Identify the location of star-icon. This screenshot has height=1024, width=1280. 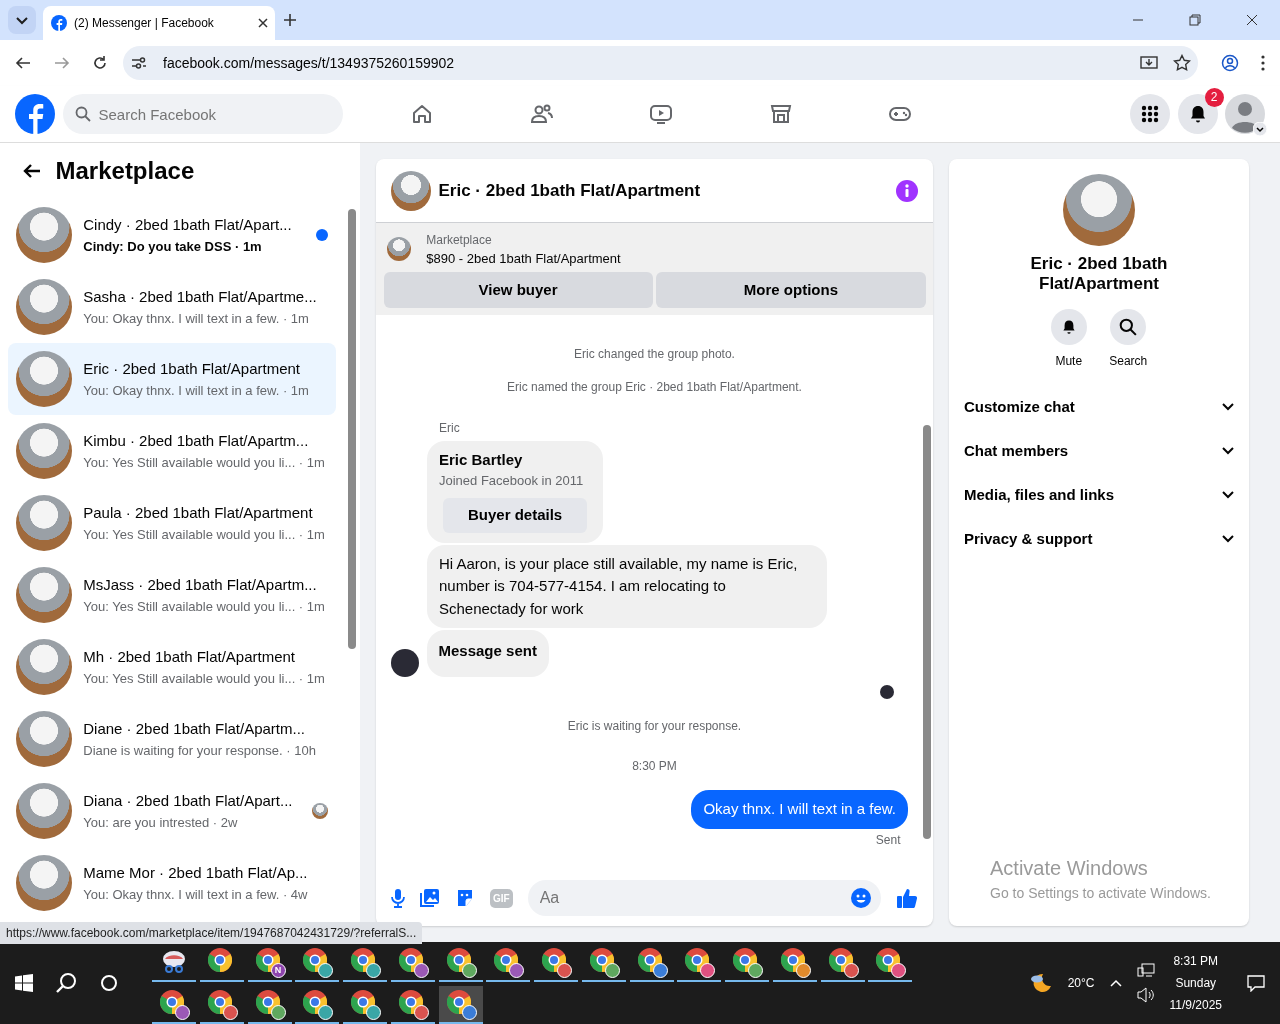
(1181, 63).